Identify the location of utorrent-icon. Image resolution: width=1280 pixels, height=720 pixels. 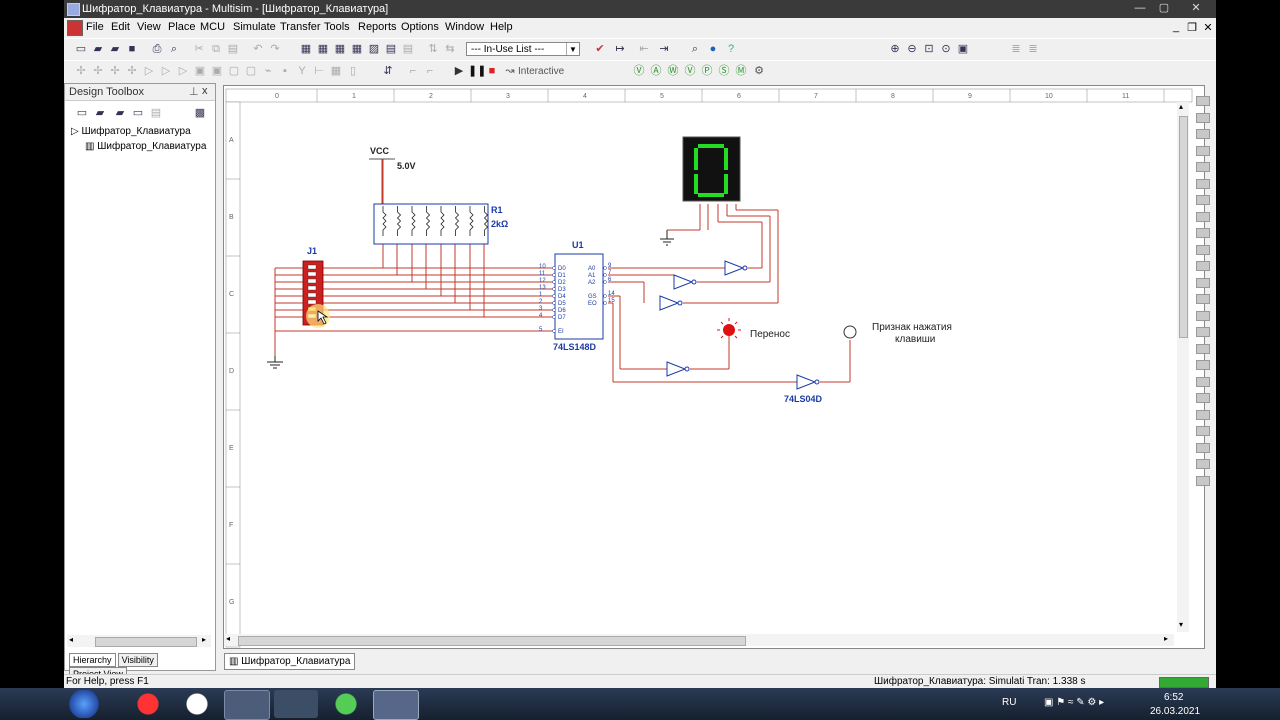
(346, 704).